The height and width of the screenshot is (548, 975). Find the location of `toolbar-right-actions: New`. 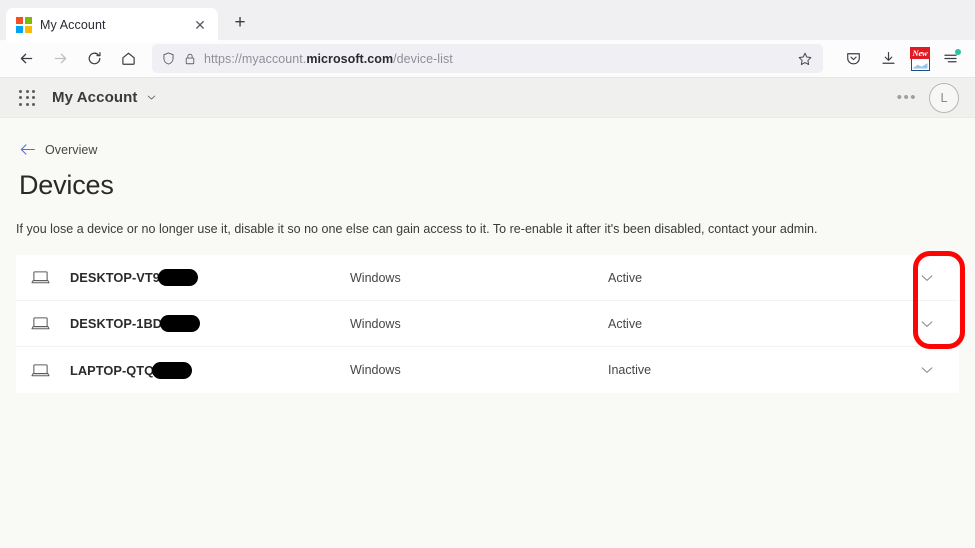

toolbar-right-actions: New is located at coordinates (898, 59).